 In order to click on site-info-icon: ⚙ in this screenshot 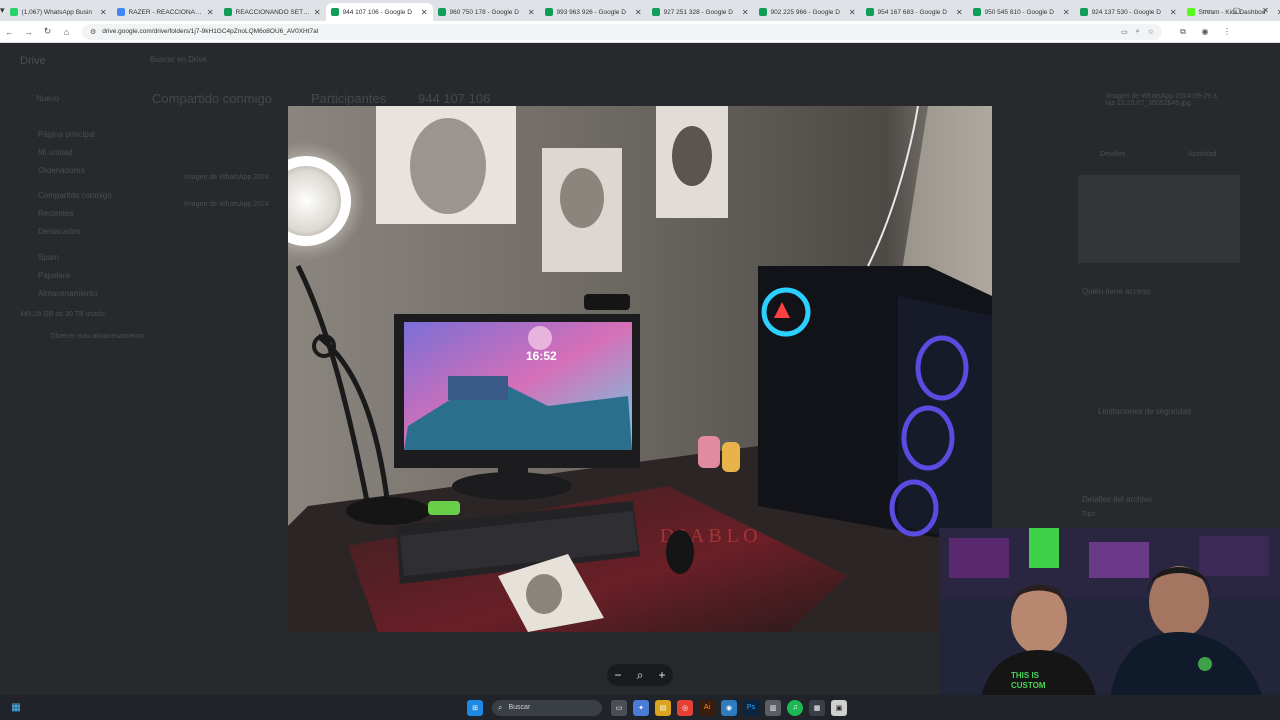, I will do `click(93, 32)`.